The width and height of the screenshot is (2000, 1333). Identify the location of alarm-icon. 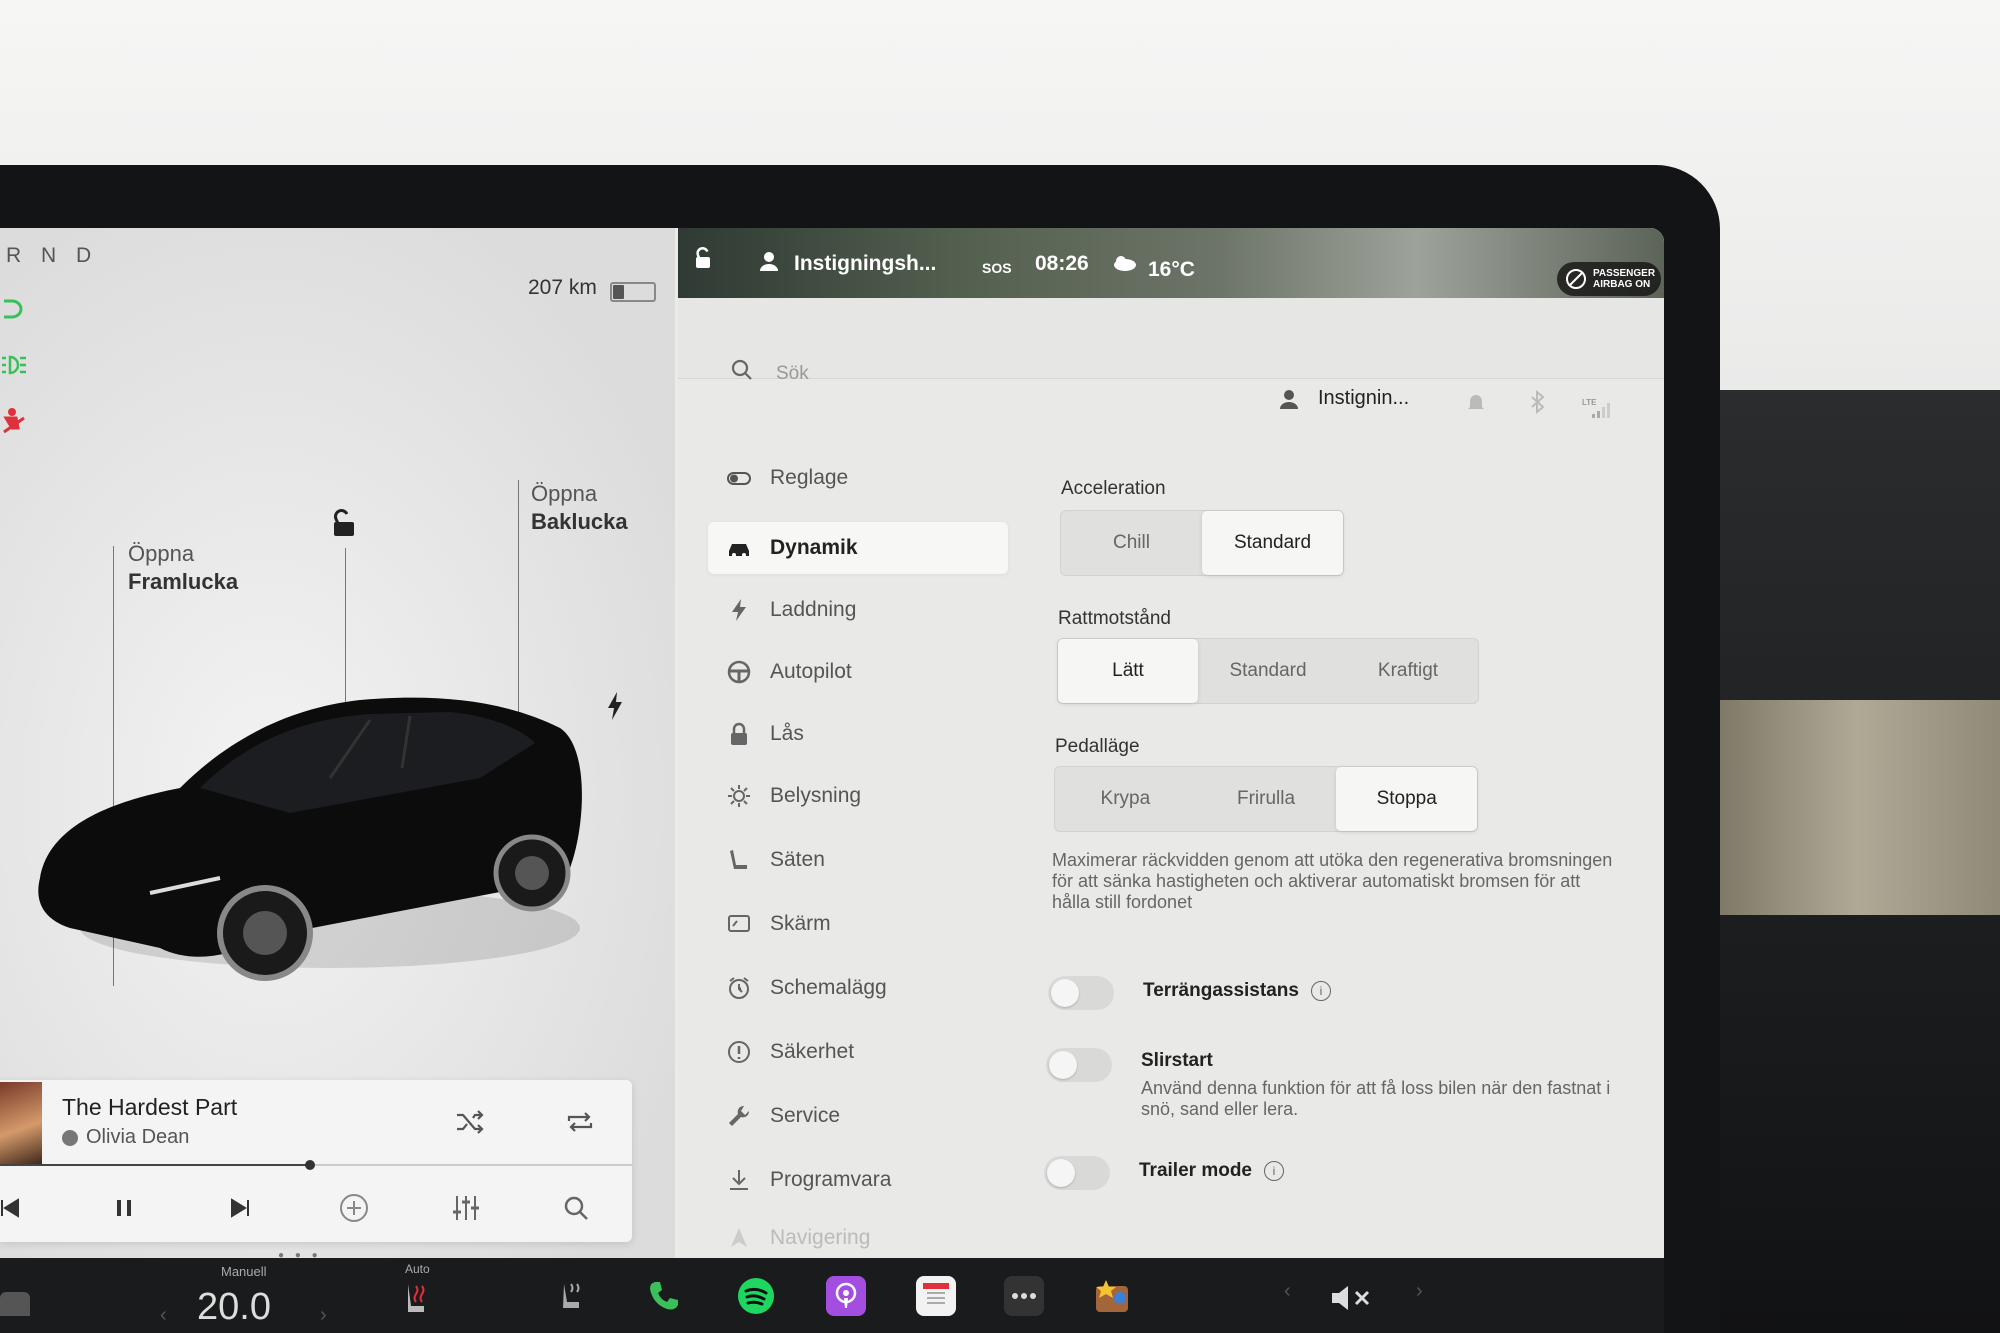
(739, 988).